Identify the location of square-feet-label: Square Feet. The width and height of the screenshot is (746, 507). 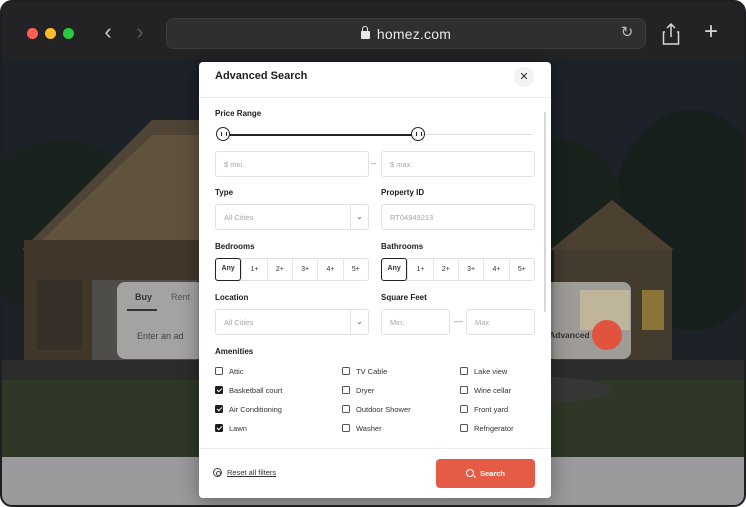
(404, 297).